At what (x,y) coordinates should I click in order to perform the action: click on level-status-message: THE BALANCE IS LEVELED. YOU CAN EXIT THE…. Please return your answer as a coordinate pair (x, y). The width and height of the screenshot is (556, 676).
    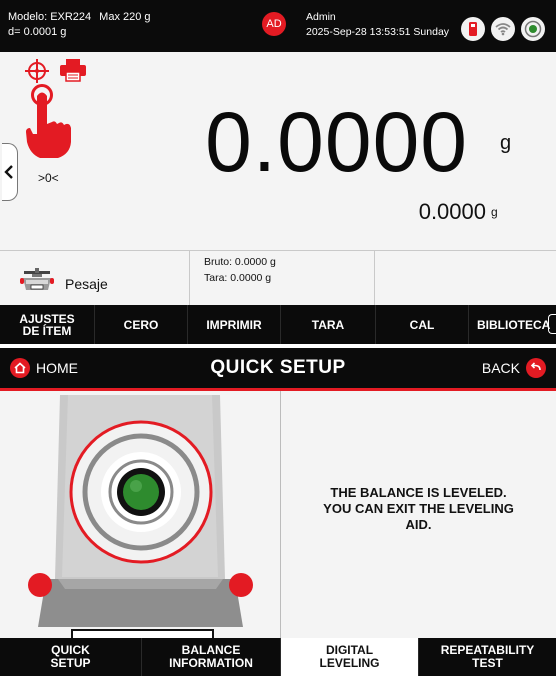
    Looking at the image, I should click on (418, 508).